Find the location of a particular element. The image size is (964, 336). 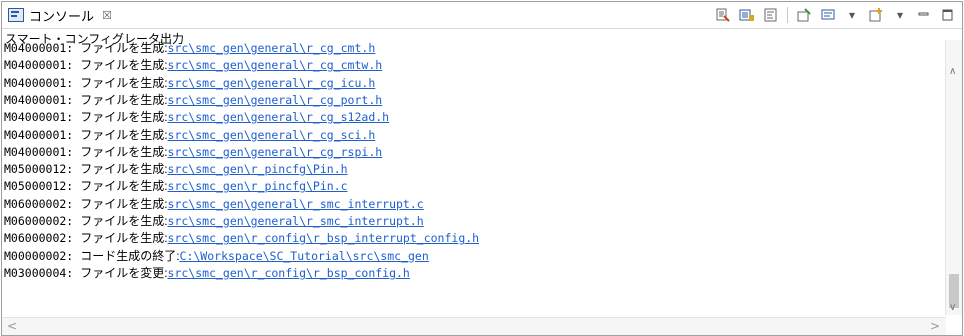

message-text: コード生成の終了: is located at coordinates (130, 255).